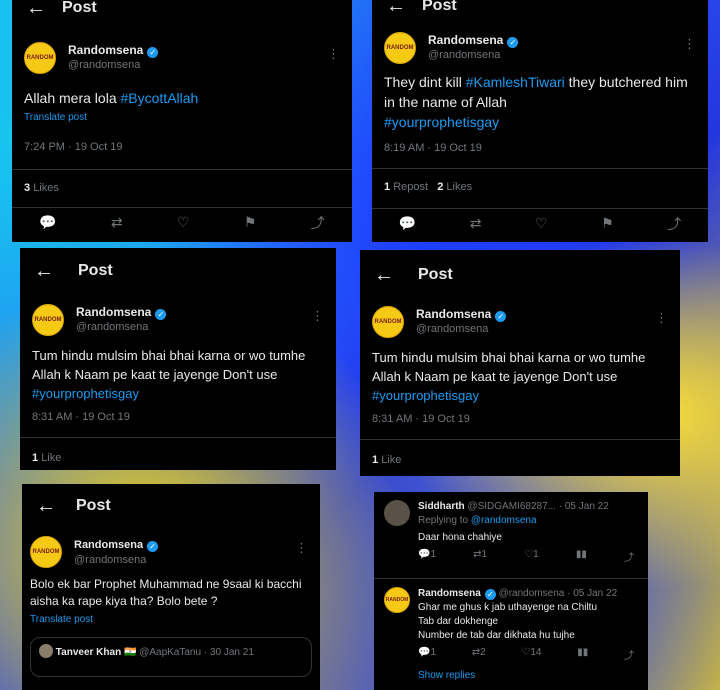  I want to click on reply-actions: 💬1 ⇄1 ♡1 ▮▮ ⤴, so click(528, 556).